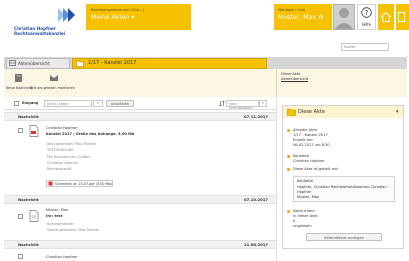 This screenshot has height=261, width=409. I want to click on user-role-label: Mandant / User, so click(292, 10).